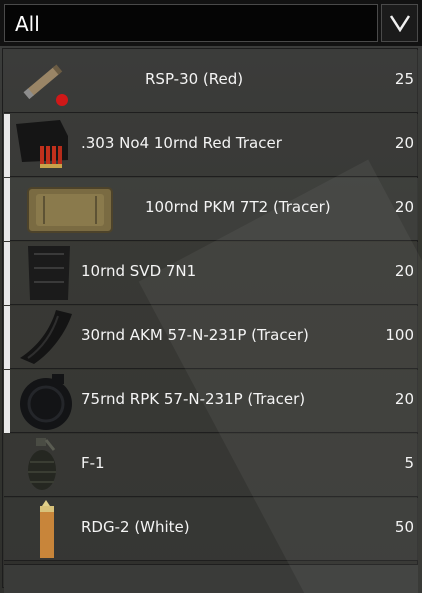 The image size is (422, 593). What do you see at coordinates (49, 273) in the screenshot?
I see `magazine-icon` at bounding box center [49, 273].